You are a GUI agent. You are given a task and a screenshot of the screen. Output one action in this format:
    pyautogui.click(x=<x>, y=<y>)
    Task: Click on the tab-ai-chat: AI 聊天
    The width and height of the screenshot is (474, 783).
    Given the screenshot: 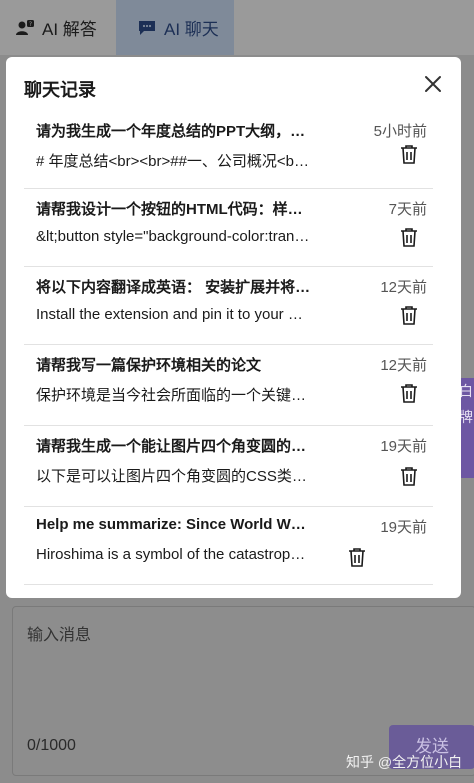 What is the action you would take?
    pyautogui.click(x=175, y=27)
    